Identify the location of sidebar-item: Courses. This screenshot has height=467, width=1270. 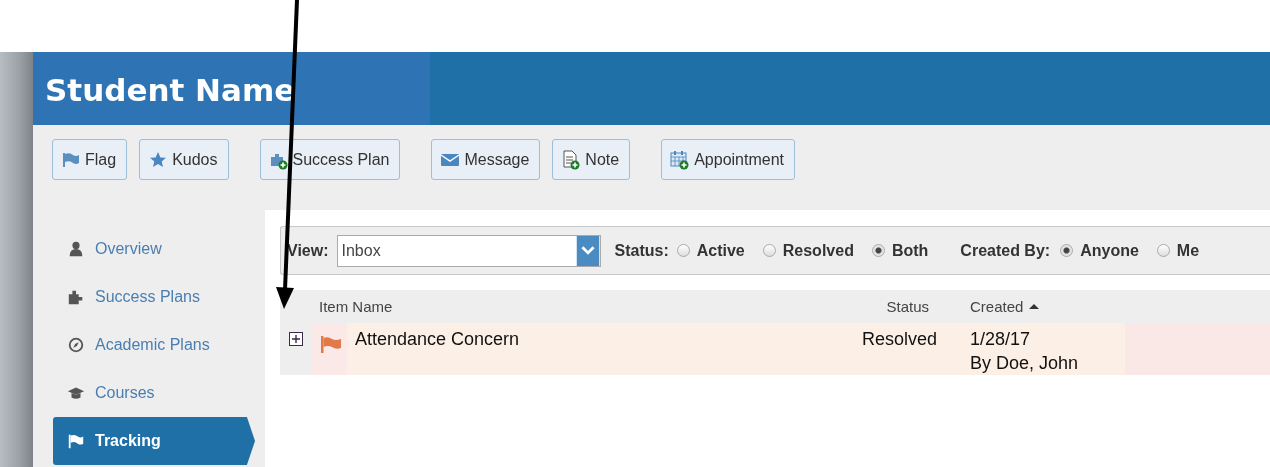
(159, 393).